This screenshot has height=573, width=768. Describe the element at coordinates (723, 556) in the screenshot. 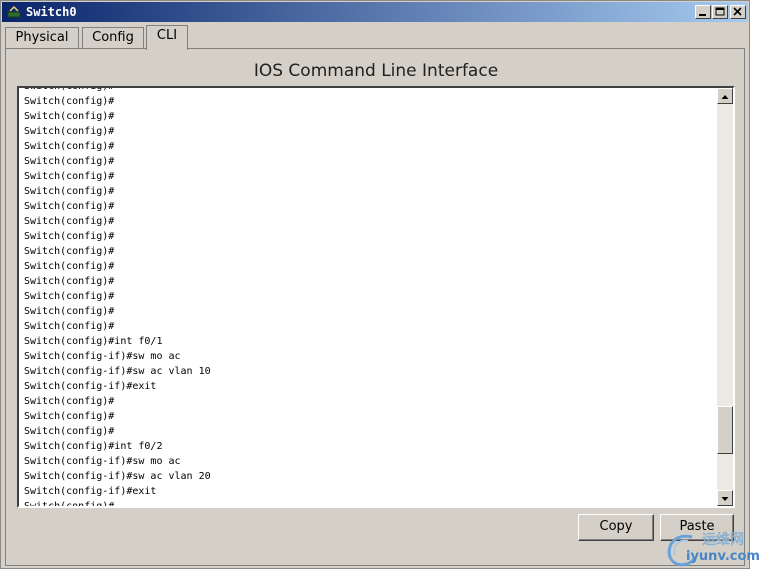

I see `watermark-bottom-text: iyunv.com` at that location.